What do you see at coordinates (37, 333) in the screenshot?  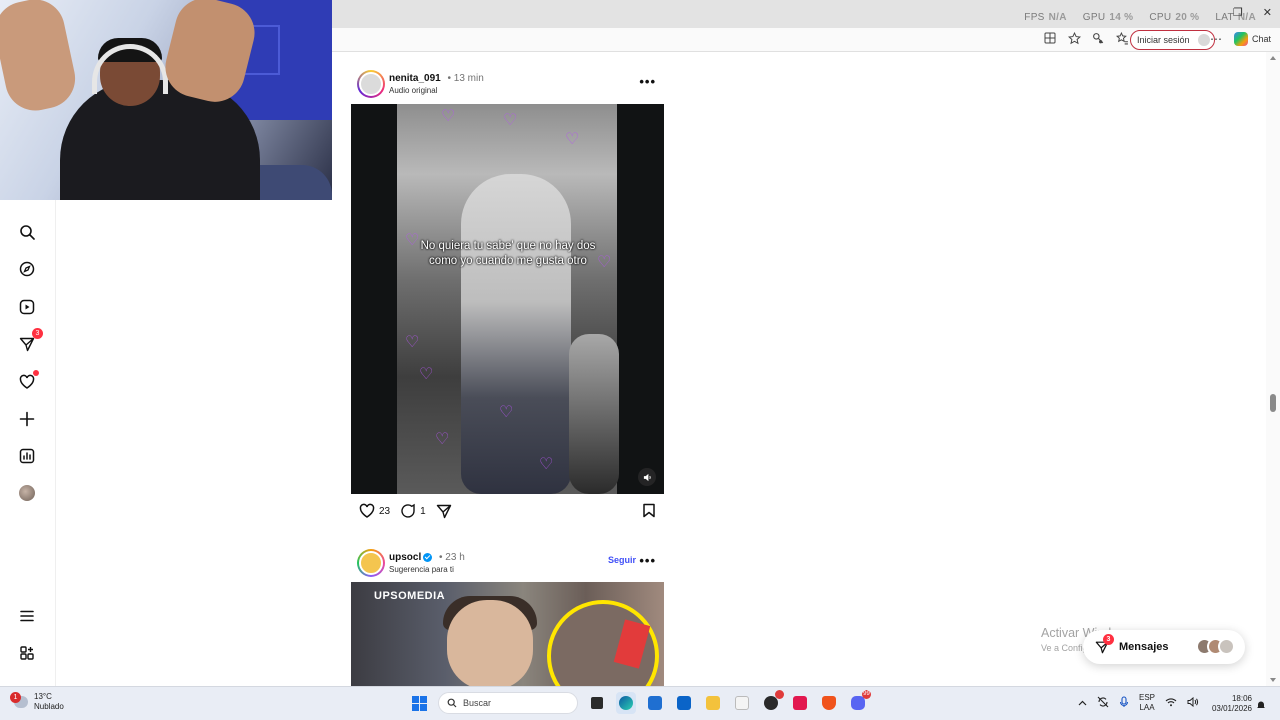 I see `messages-badge: 3` at bounding box center [37, 333].